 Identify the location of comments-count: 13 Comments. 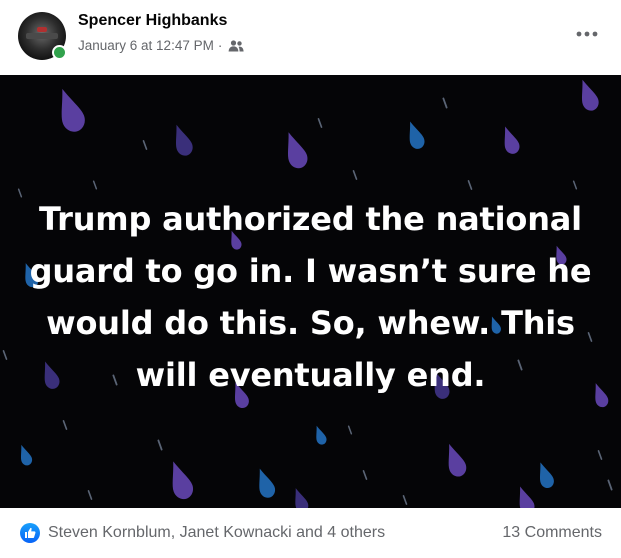
(552, 533).